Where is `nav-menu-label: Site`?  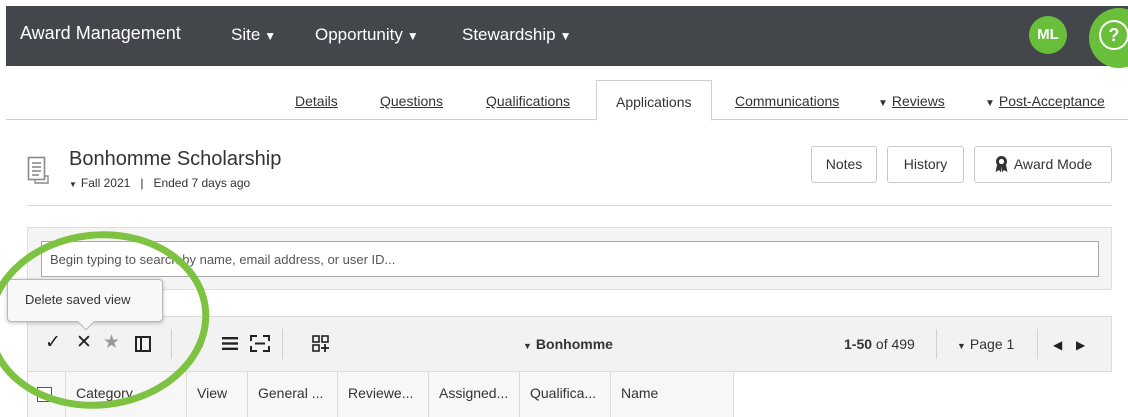
nav-menu-label: Site is located at coordinates (246, 34).